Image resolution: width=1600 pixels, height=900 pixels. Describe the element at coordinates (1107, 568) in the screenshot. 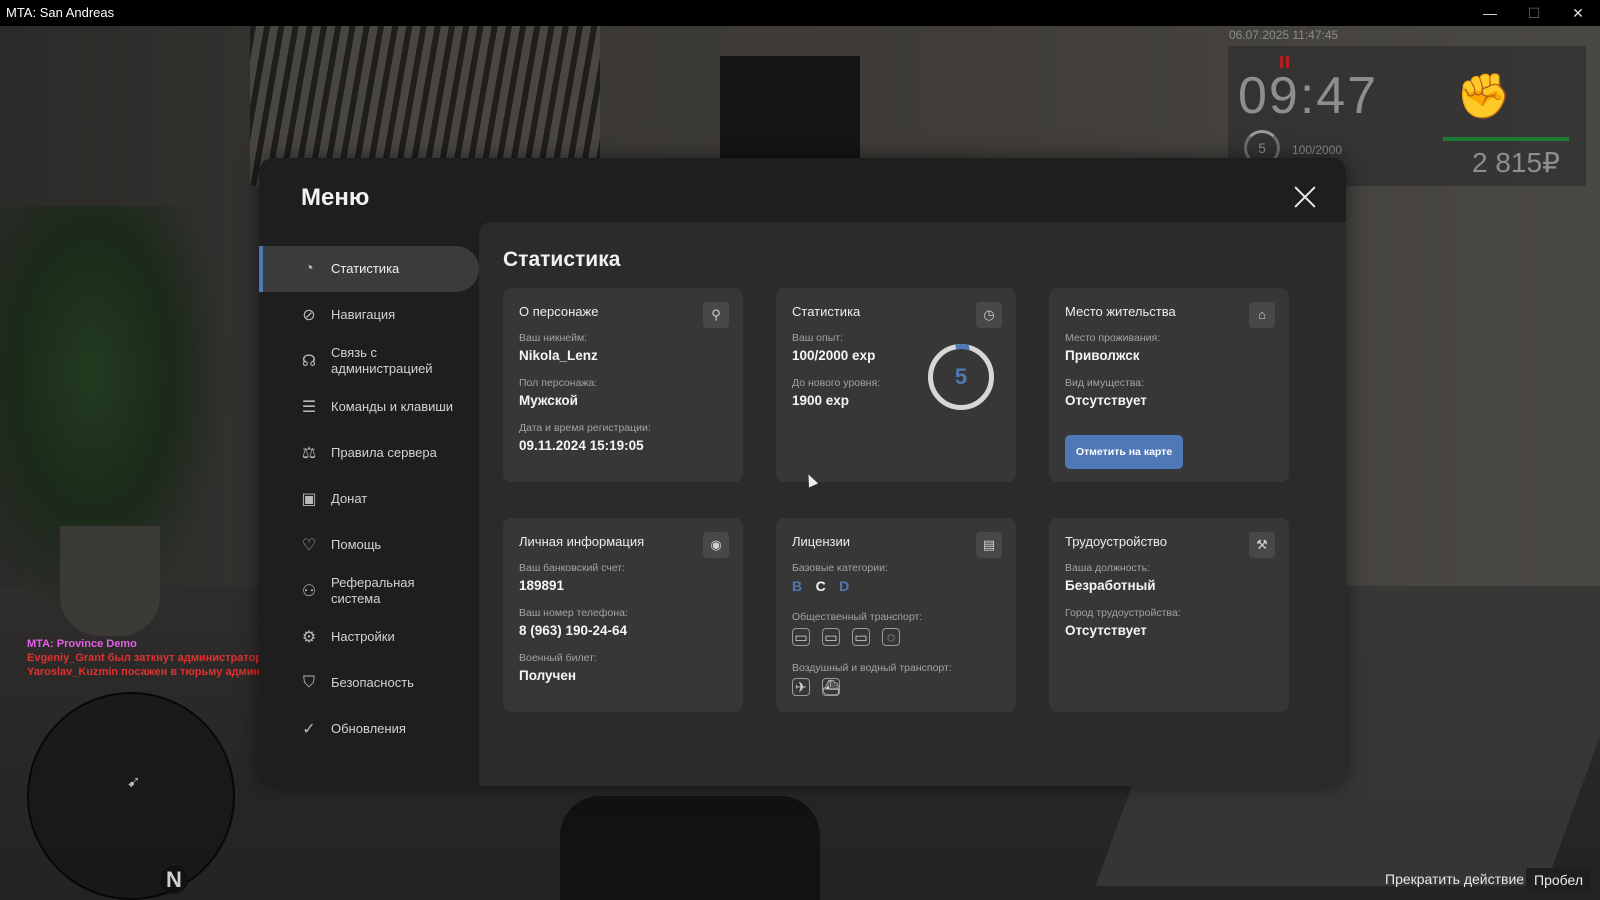

I see `position-label: Ваша должность:` at that location.